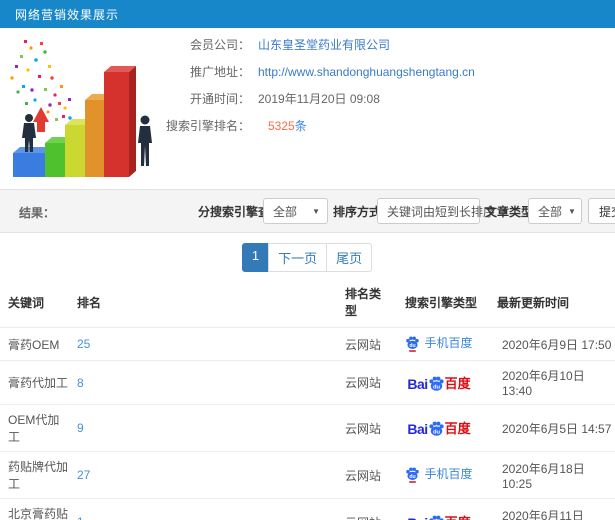 Image resolution: width=615 pixels, height=520 pixels. I want to click on info-field-row: 会员公司： 山东皇圣堂药业有限公司, so click(307, 44).